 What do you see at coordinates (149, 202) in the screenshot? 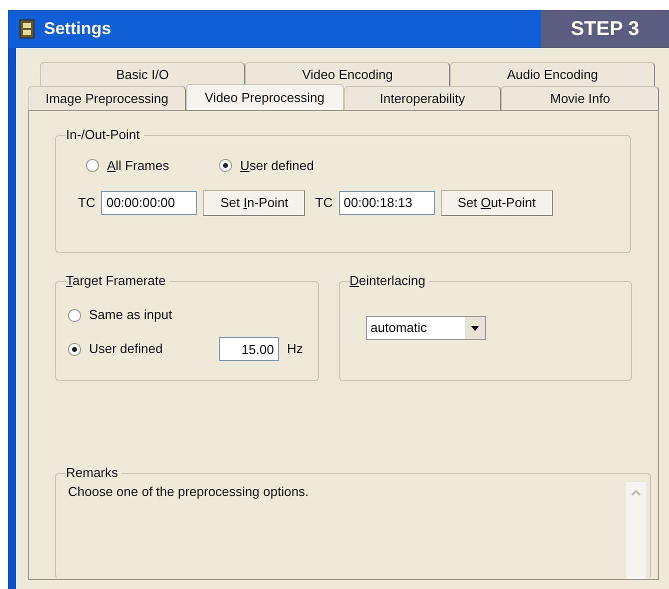
I see `timecode-field: 00:00:00:00` at bounding box center [149, 202].